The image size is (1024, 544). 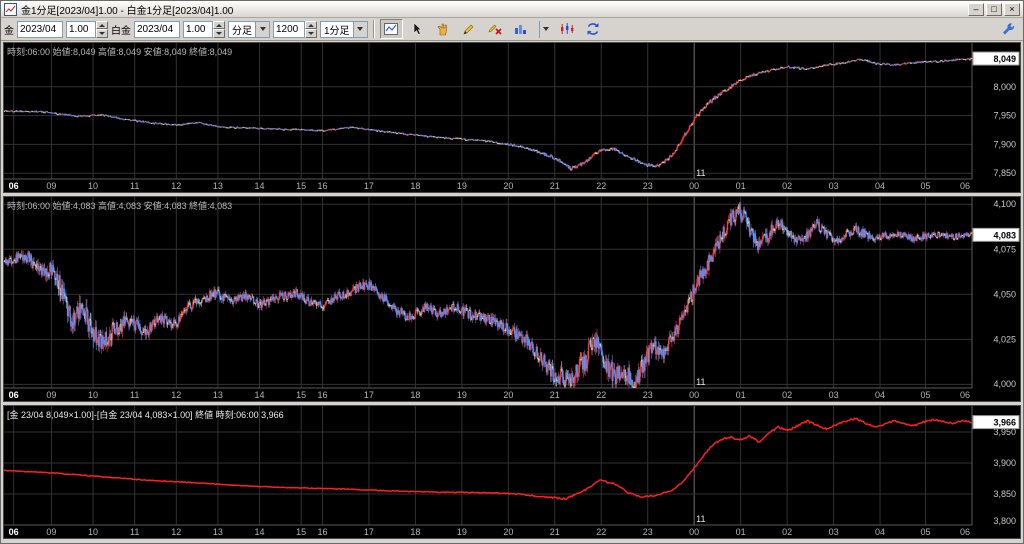 I want to click on svg-text: 3,850, so click(x=1004, y=494).